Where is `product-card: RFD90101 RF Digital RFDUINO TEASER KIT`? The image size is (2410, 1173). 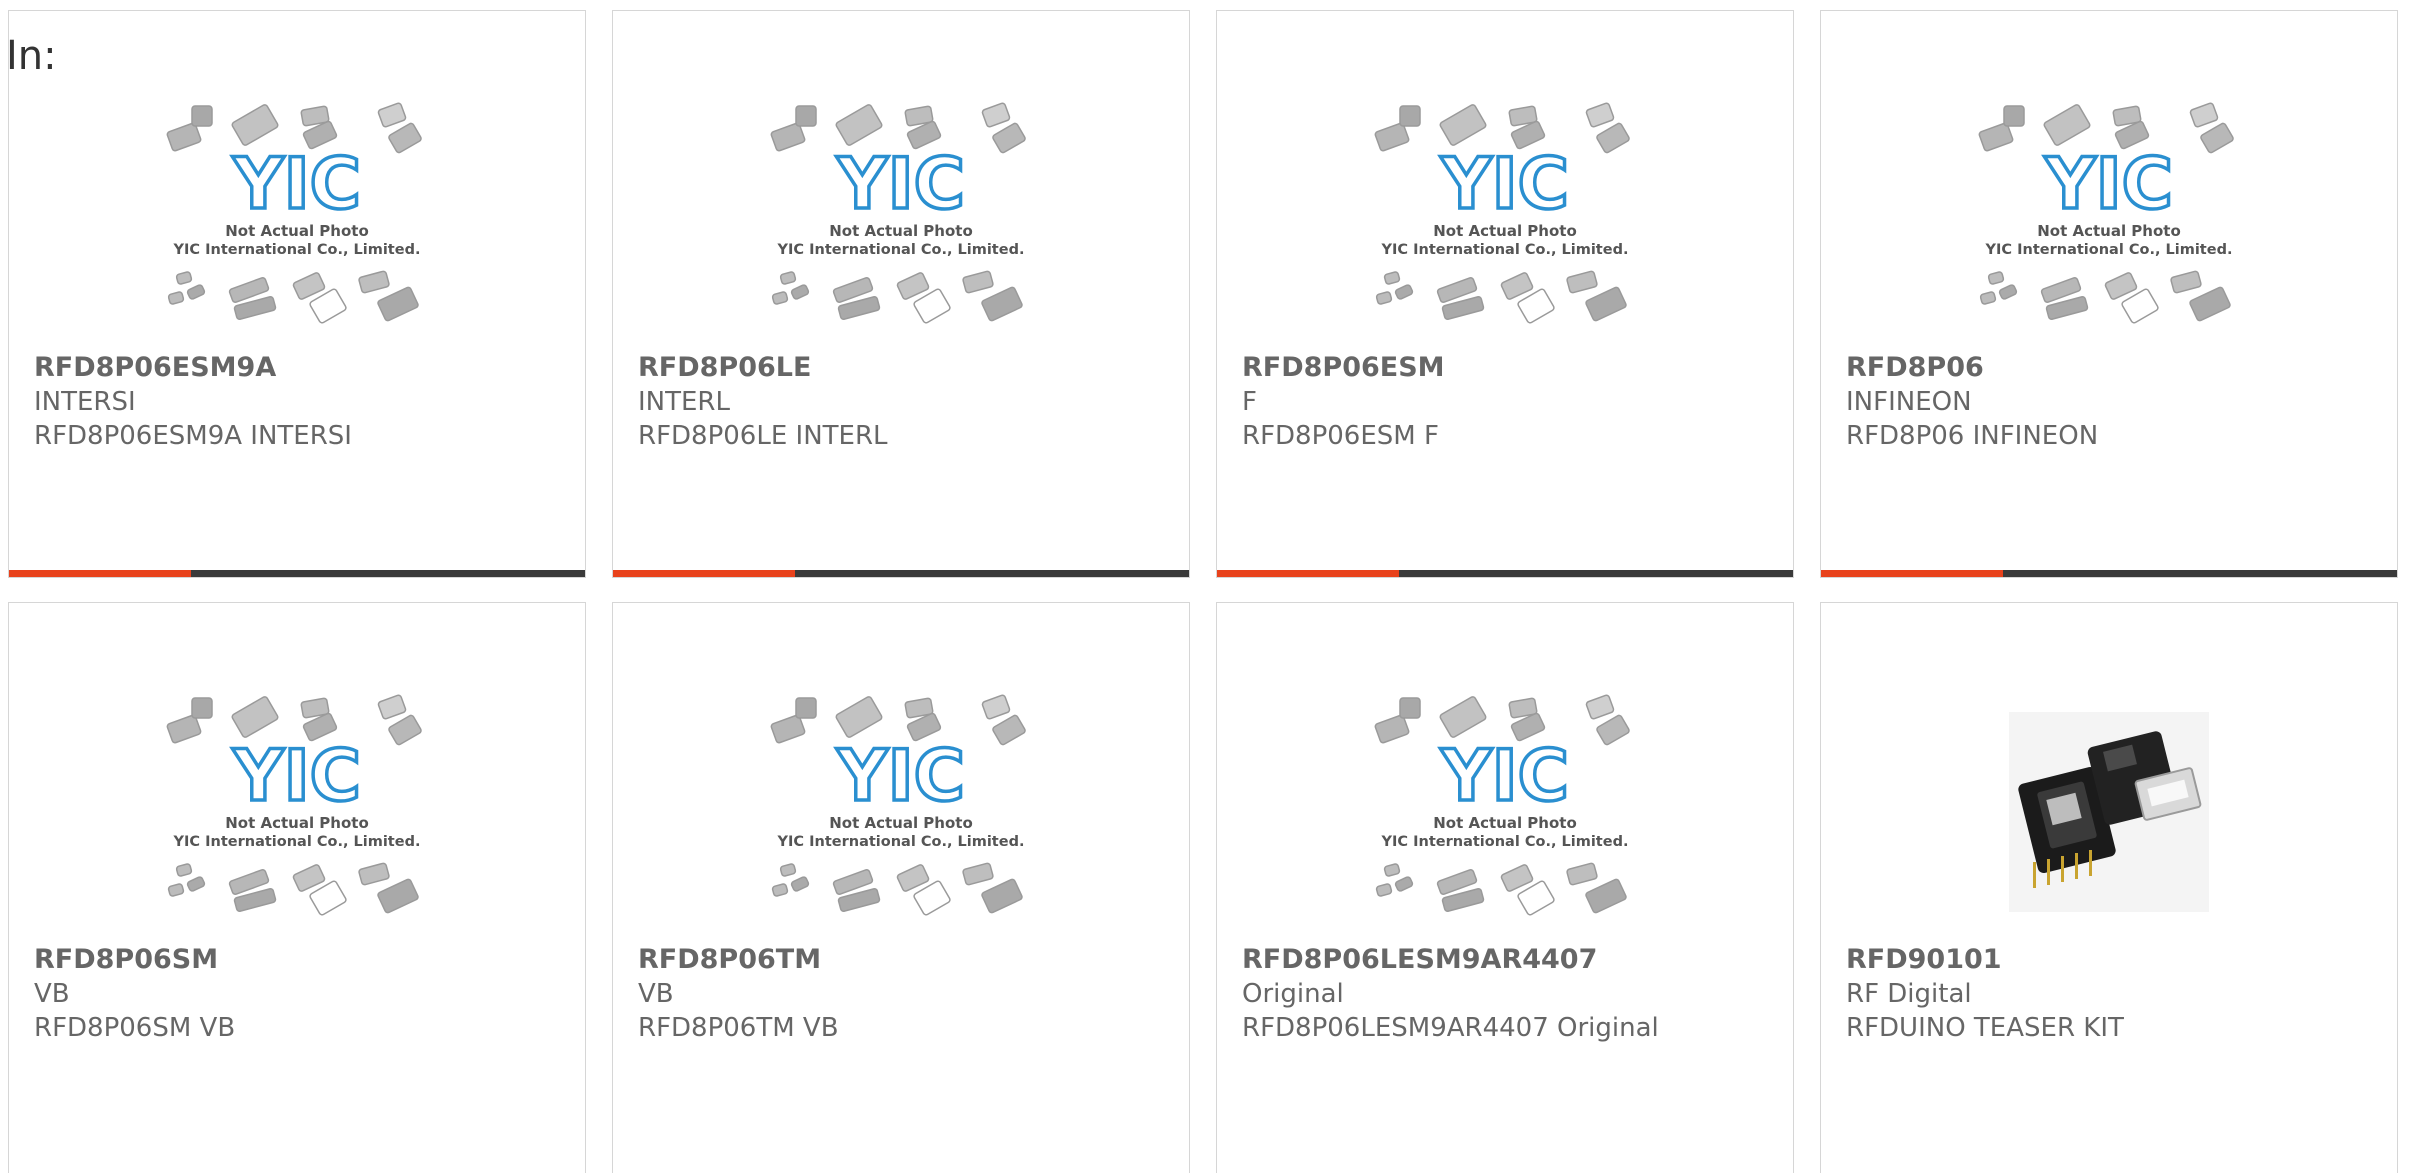
product-card: RFD90101 RF Digital RFDUINO TEASER KIT is located at coordinates (2109, 887).